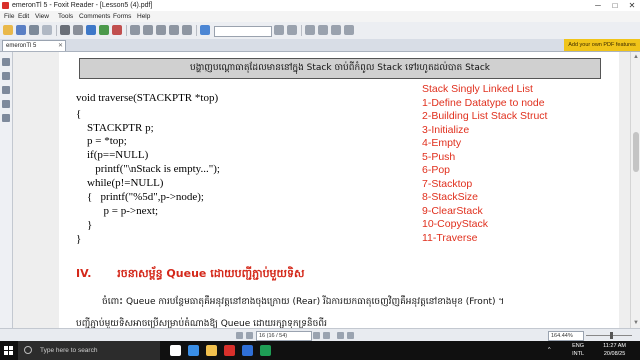 The image size is (640, 360). I want to click on zoom-level: 164.44%, so click(566, 336).